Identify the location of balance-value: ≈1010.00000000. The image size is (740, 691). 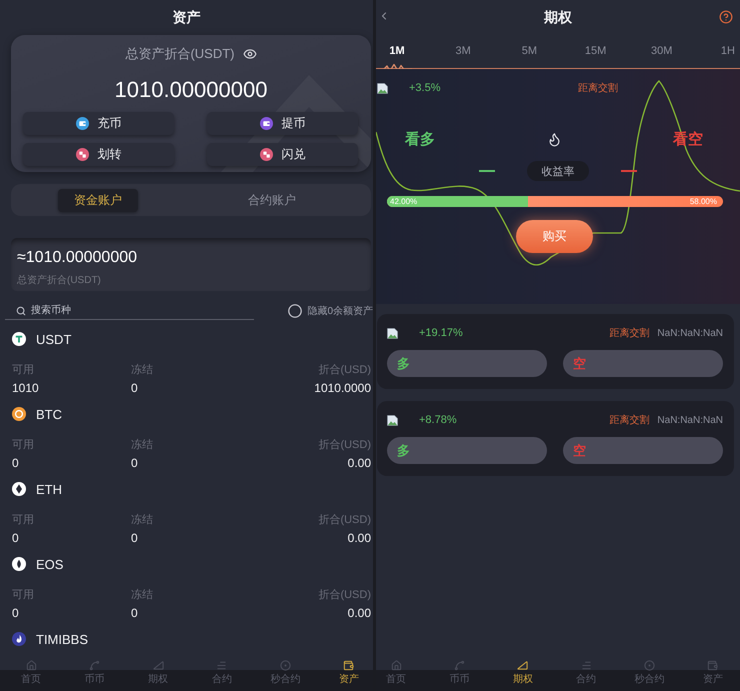
(77, 258).